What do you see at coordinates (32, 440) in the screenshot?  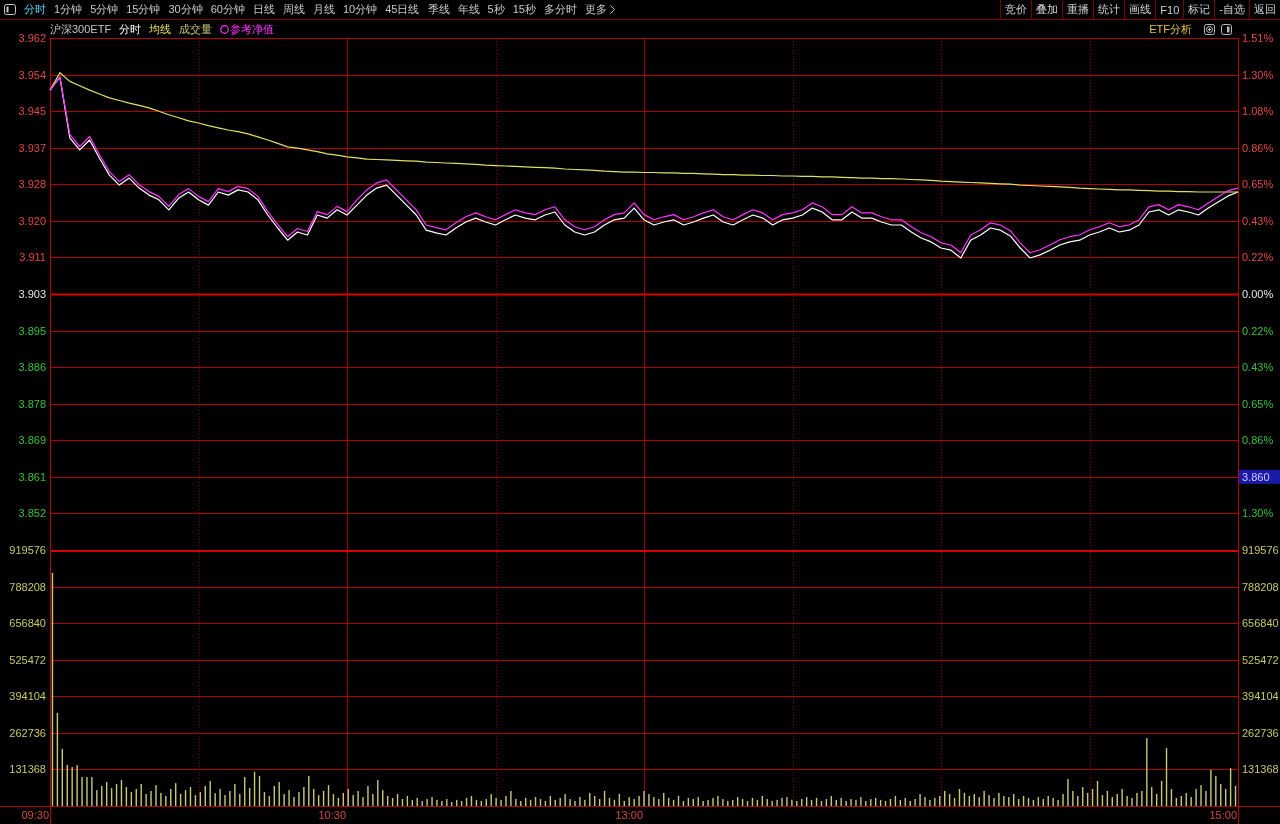 I see `price-axis-label: 3.869` at bounding box center [32, 440].